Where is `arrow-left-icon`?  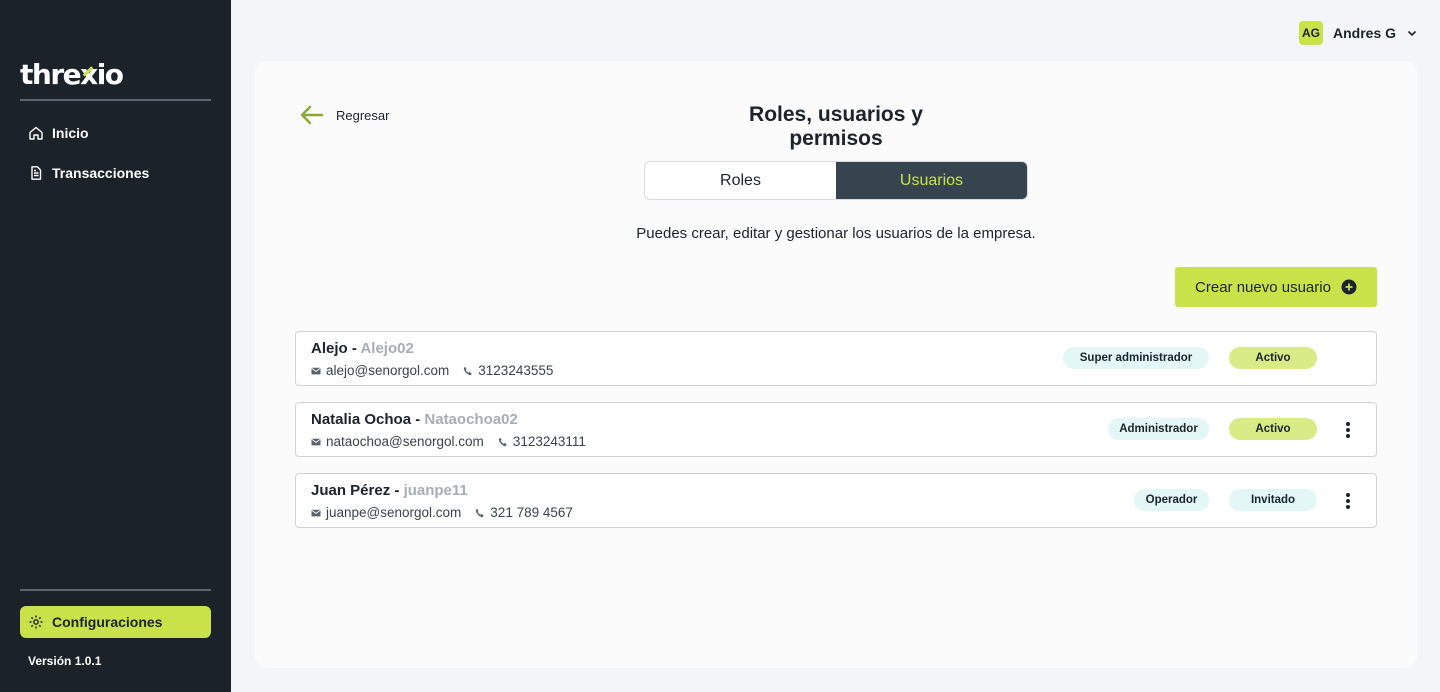 arrow-left-icon is located at coordinates (312, 115).